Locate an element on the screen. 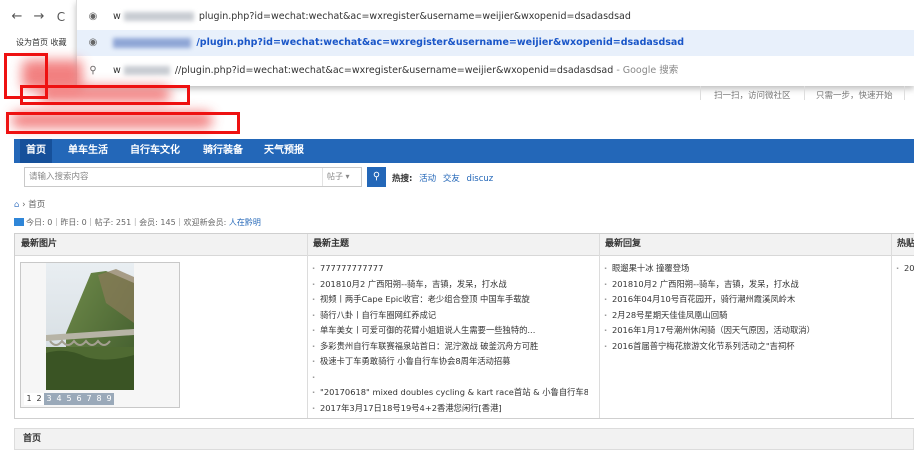  col-title-latest-images: 最新图片 is located at coordinates (39, 244).